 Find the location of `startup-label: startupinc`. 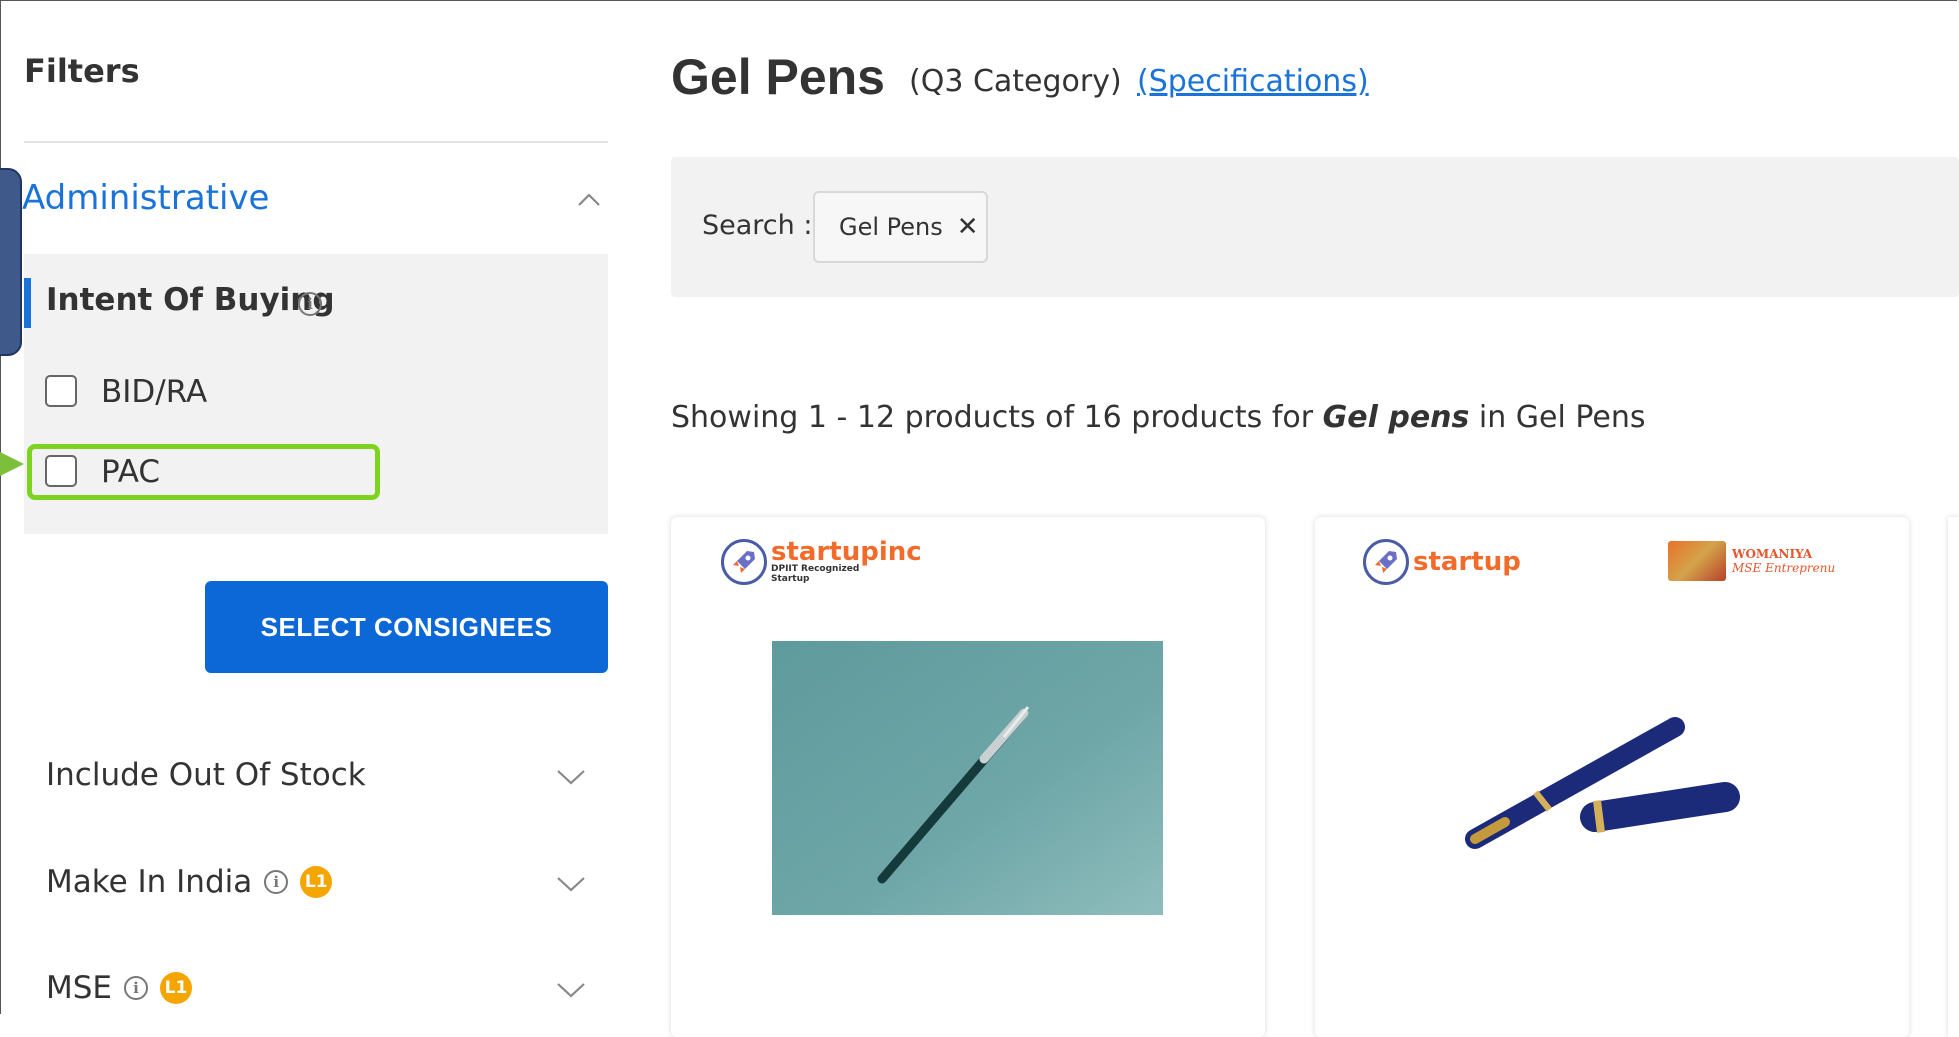

startup-label: startupinc is located at coordinates (846, 552).